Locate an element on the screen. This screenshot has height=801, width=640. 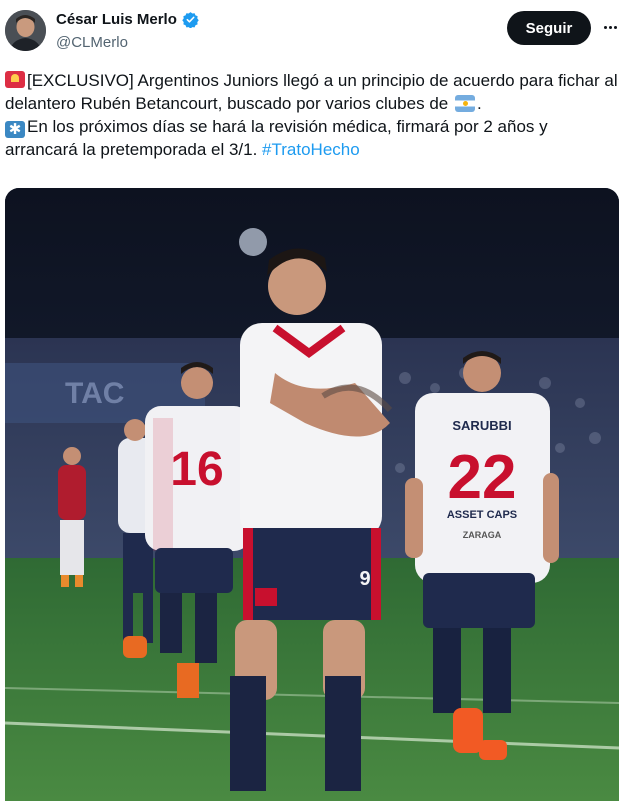
shirt-sponsor-secondary: ZARAGA is located at coordinates (482, 535).